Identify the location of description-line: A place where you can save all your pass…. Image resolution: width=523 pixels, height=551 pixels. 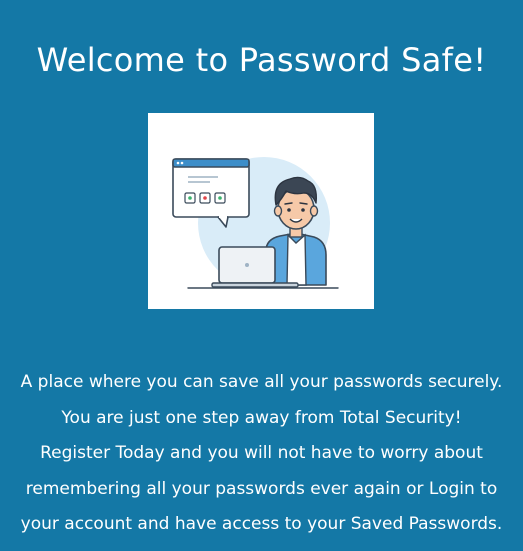
(261, 382).